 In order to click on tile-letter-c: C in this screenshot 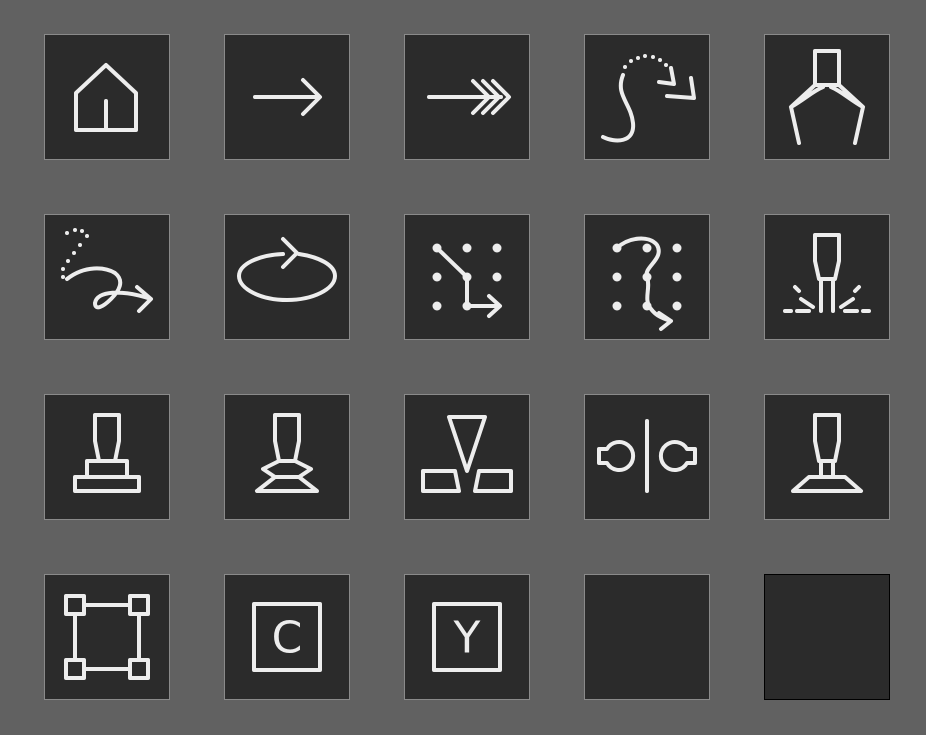, I will do `click(287, 637)`.